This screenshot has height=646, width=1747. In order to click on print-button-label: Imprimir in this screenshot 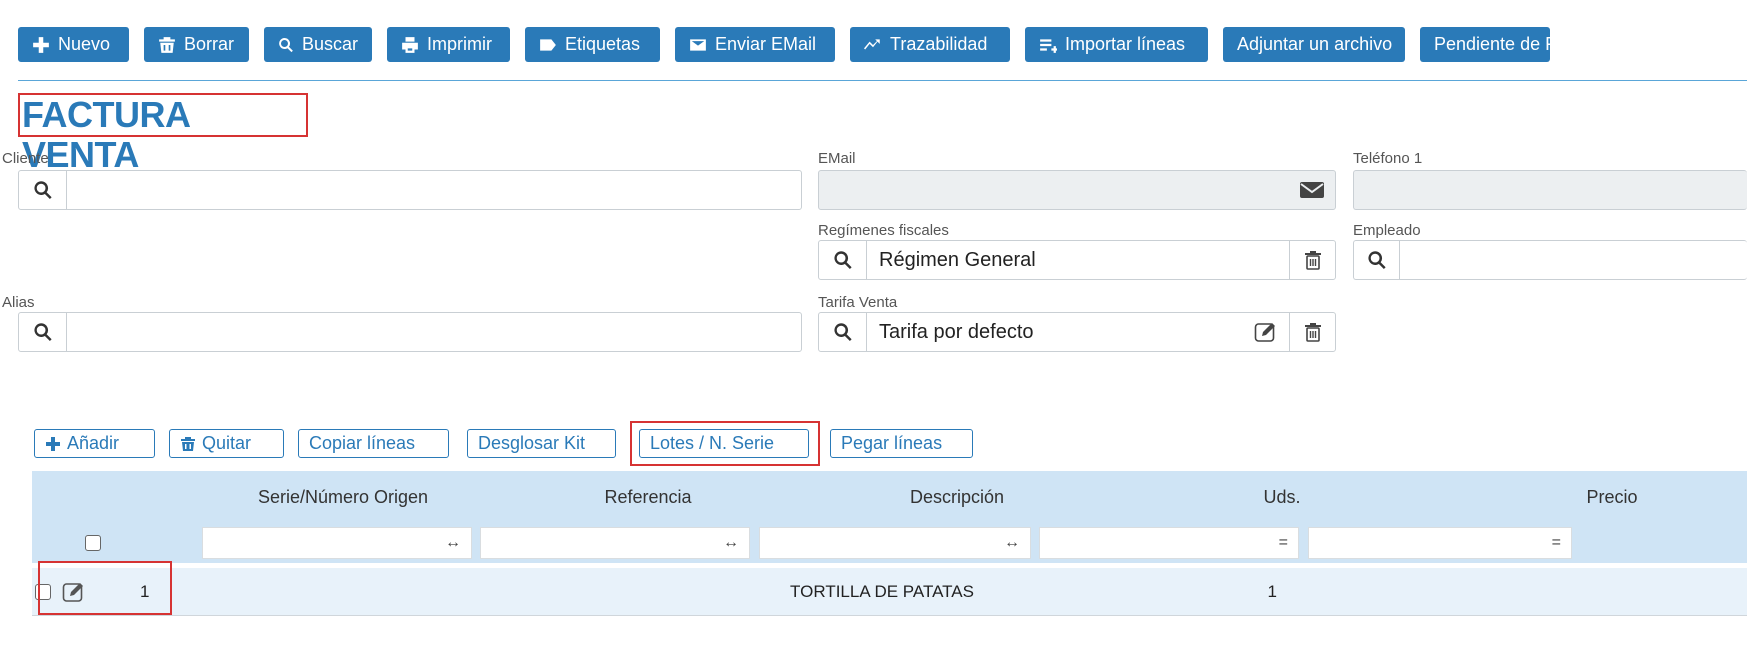, I will do `click(459, 44)`.